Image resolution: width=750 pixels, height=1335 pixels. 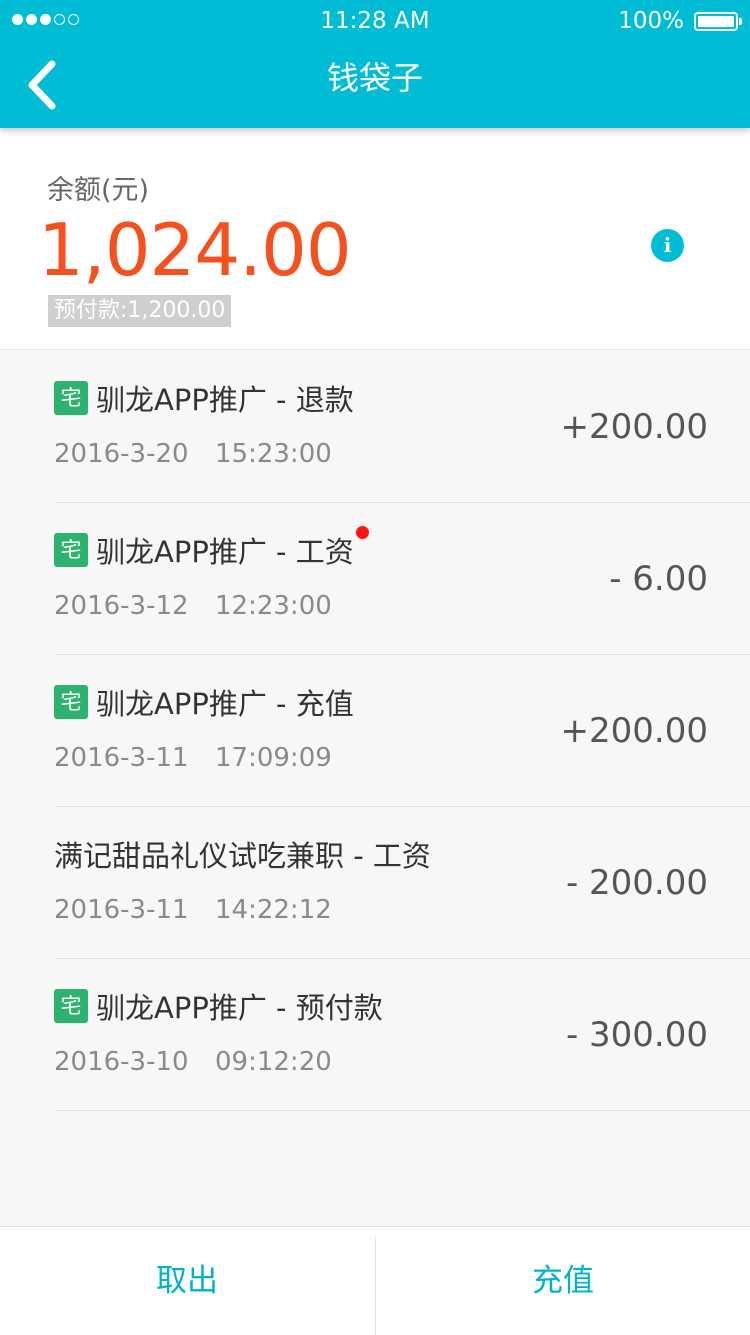 I want to click on battery-icon, so click(x=718, y=21).